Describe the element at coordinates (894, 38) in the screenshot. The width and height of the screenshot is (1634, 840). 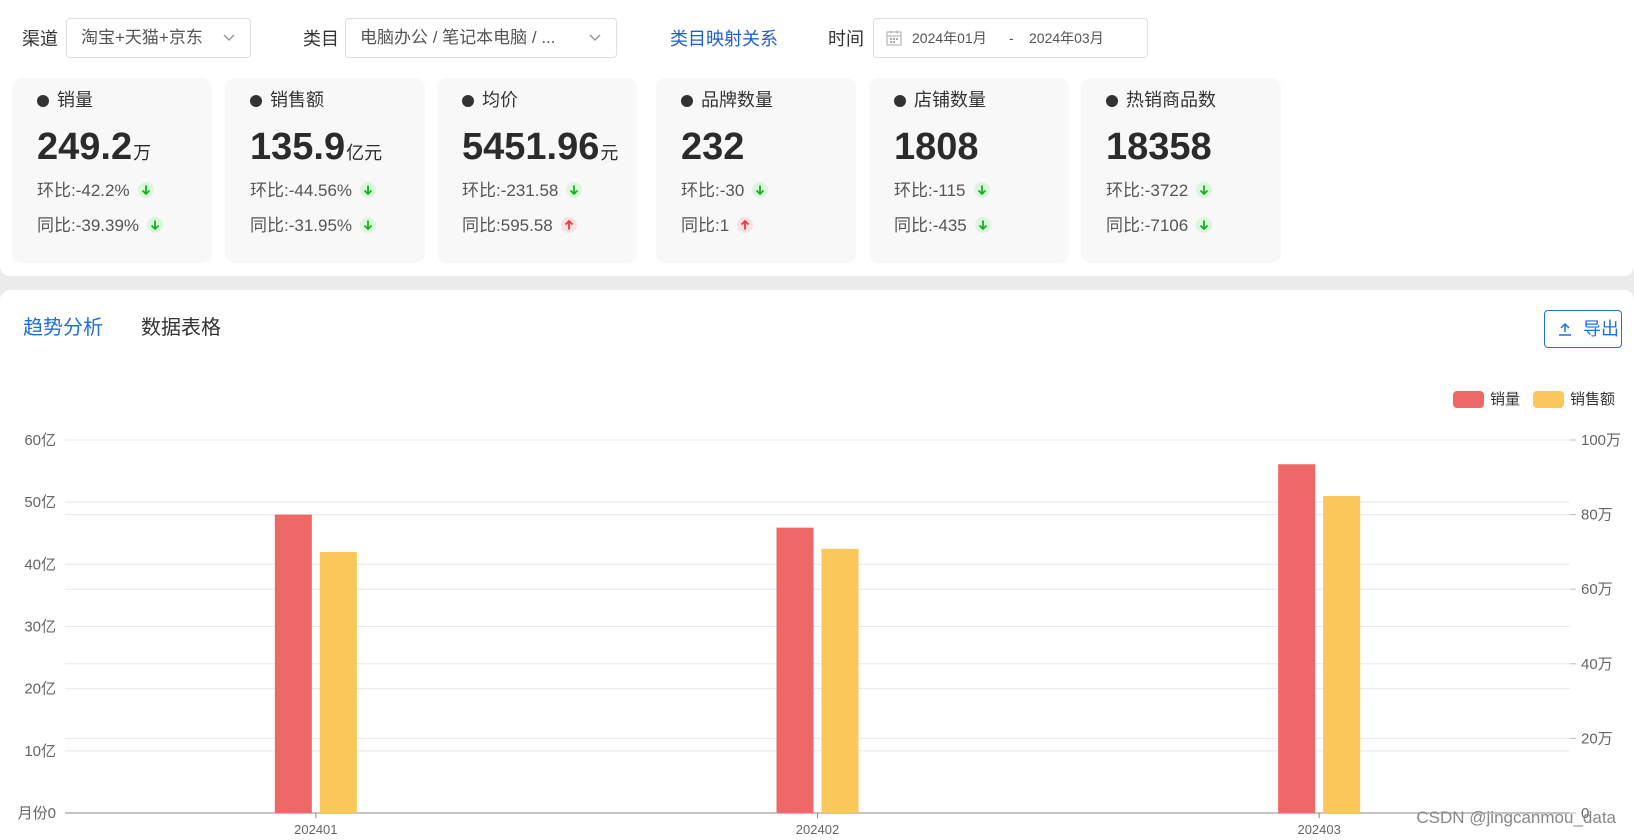
I see `calendar-icon` at that location.